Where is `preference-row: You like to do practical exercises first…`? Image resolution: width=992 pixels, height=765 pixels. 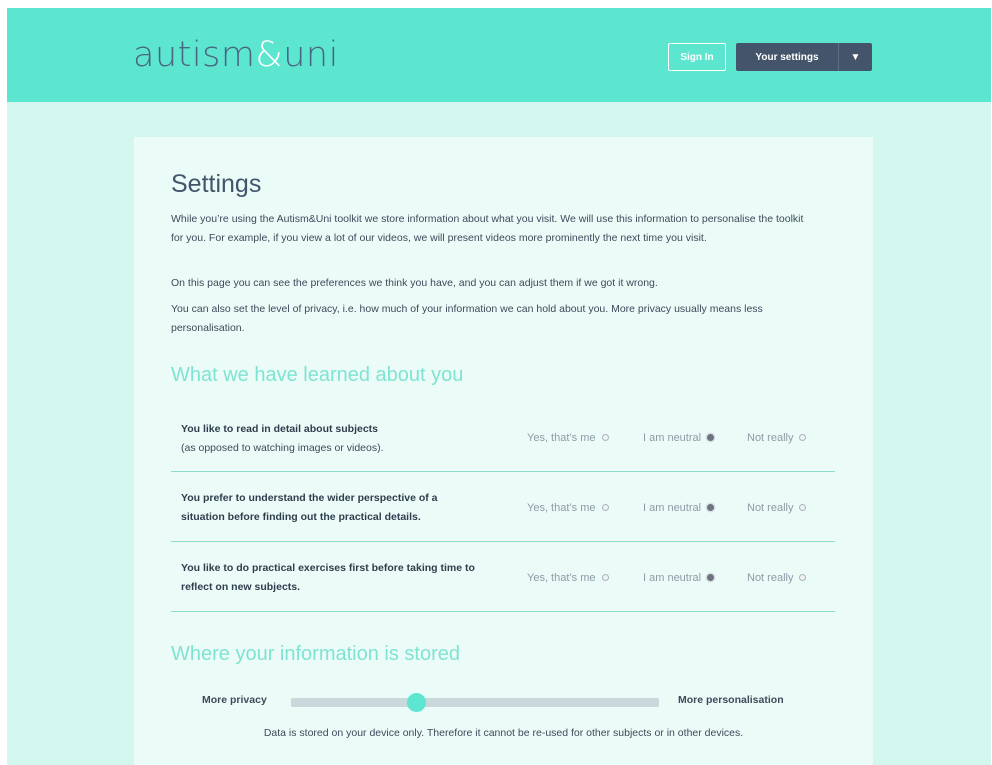 preference-row: You like to do practical exercises first… is located at coordinates (503, 577).